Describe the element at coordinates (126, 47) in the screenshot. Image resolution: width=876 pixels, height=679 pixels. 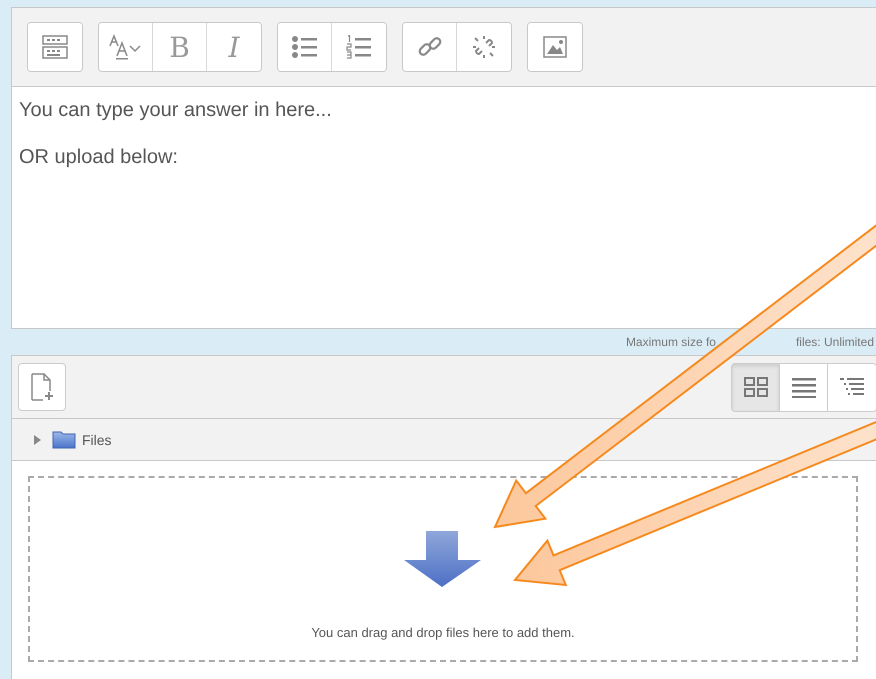
I see `style-icon` at that location.